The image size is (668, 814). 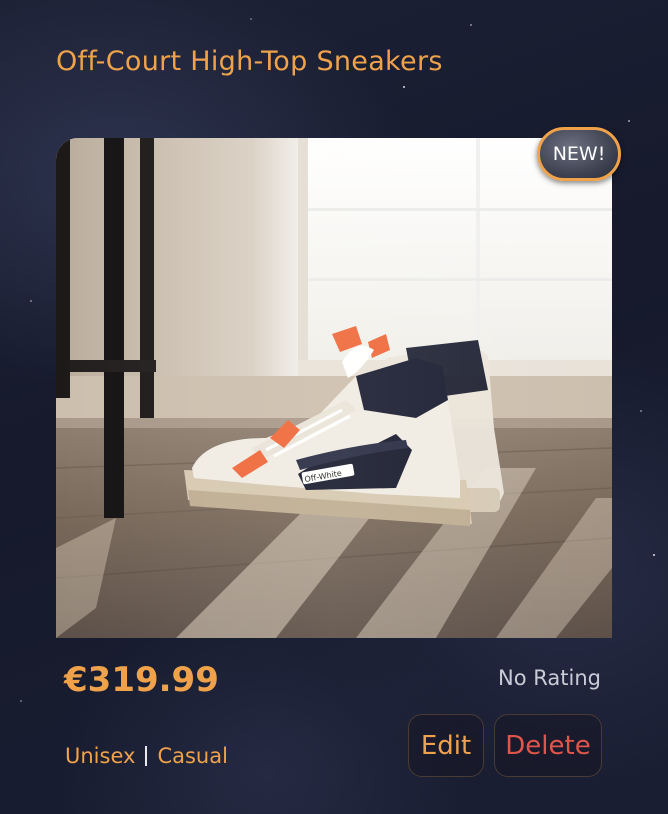 What do you see at coordinates (446, 745) in the screenshot?
I see `edit-button: Edit` at bounding box center [446, 745].